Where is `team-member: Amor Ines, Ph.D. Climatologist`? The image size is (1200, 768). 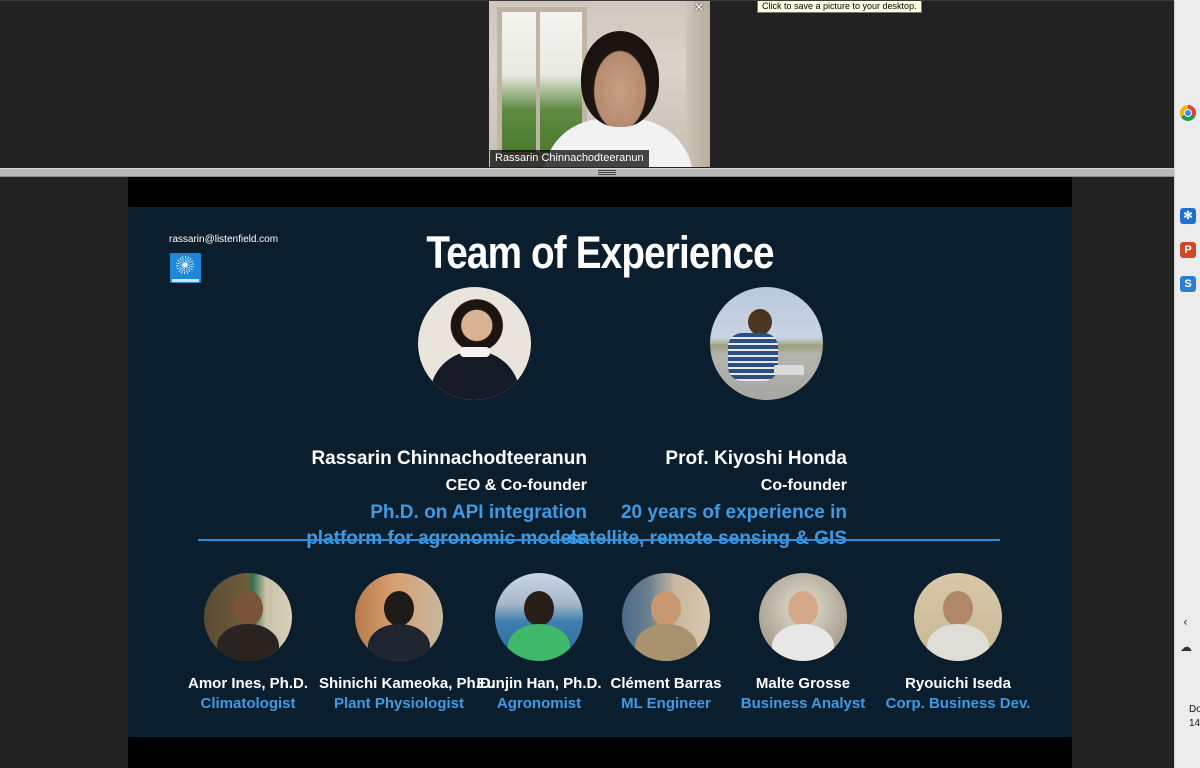
team-member: Amor Ines, Ph.D. Climatologist is located at coordinates (248, 642).